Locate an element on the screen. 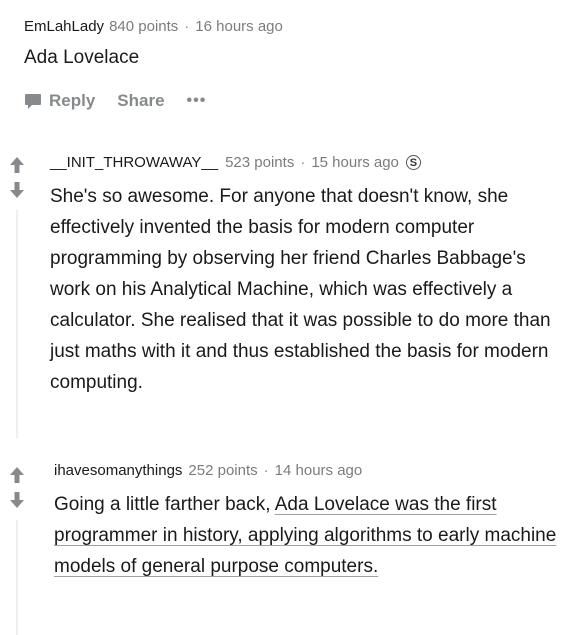 The image size is (576, 635). comment-points: 523 points is located at coordinates (260, 162).